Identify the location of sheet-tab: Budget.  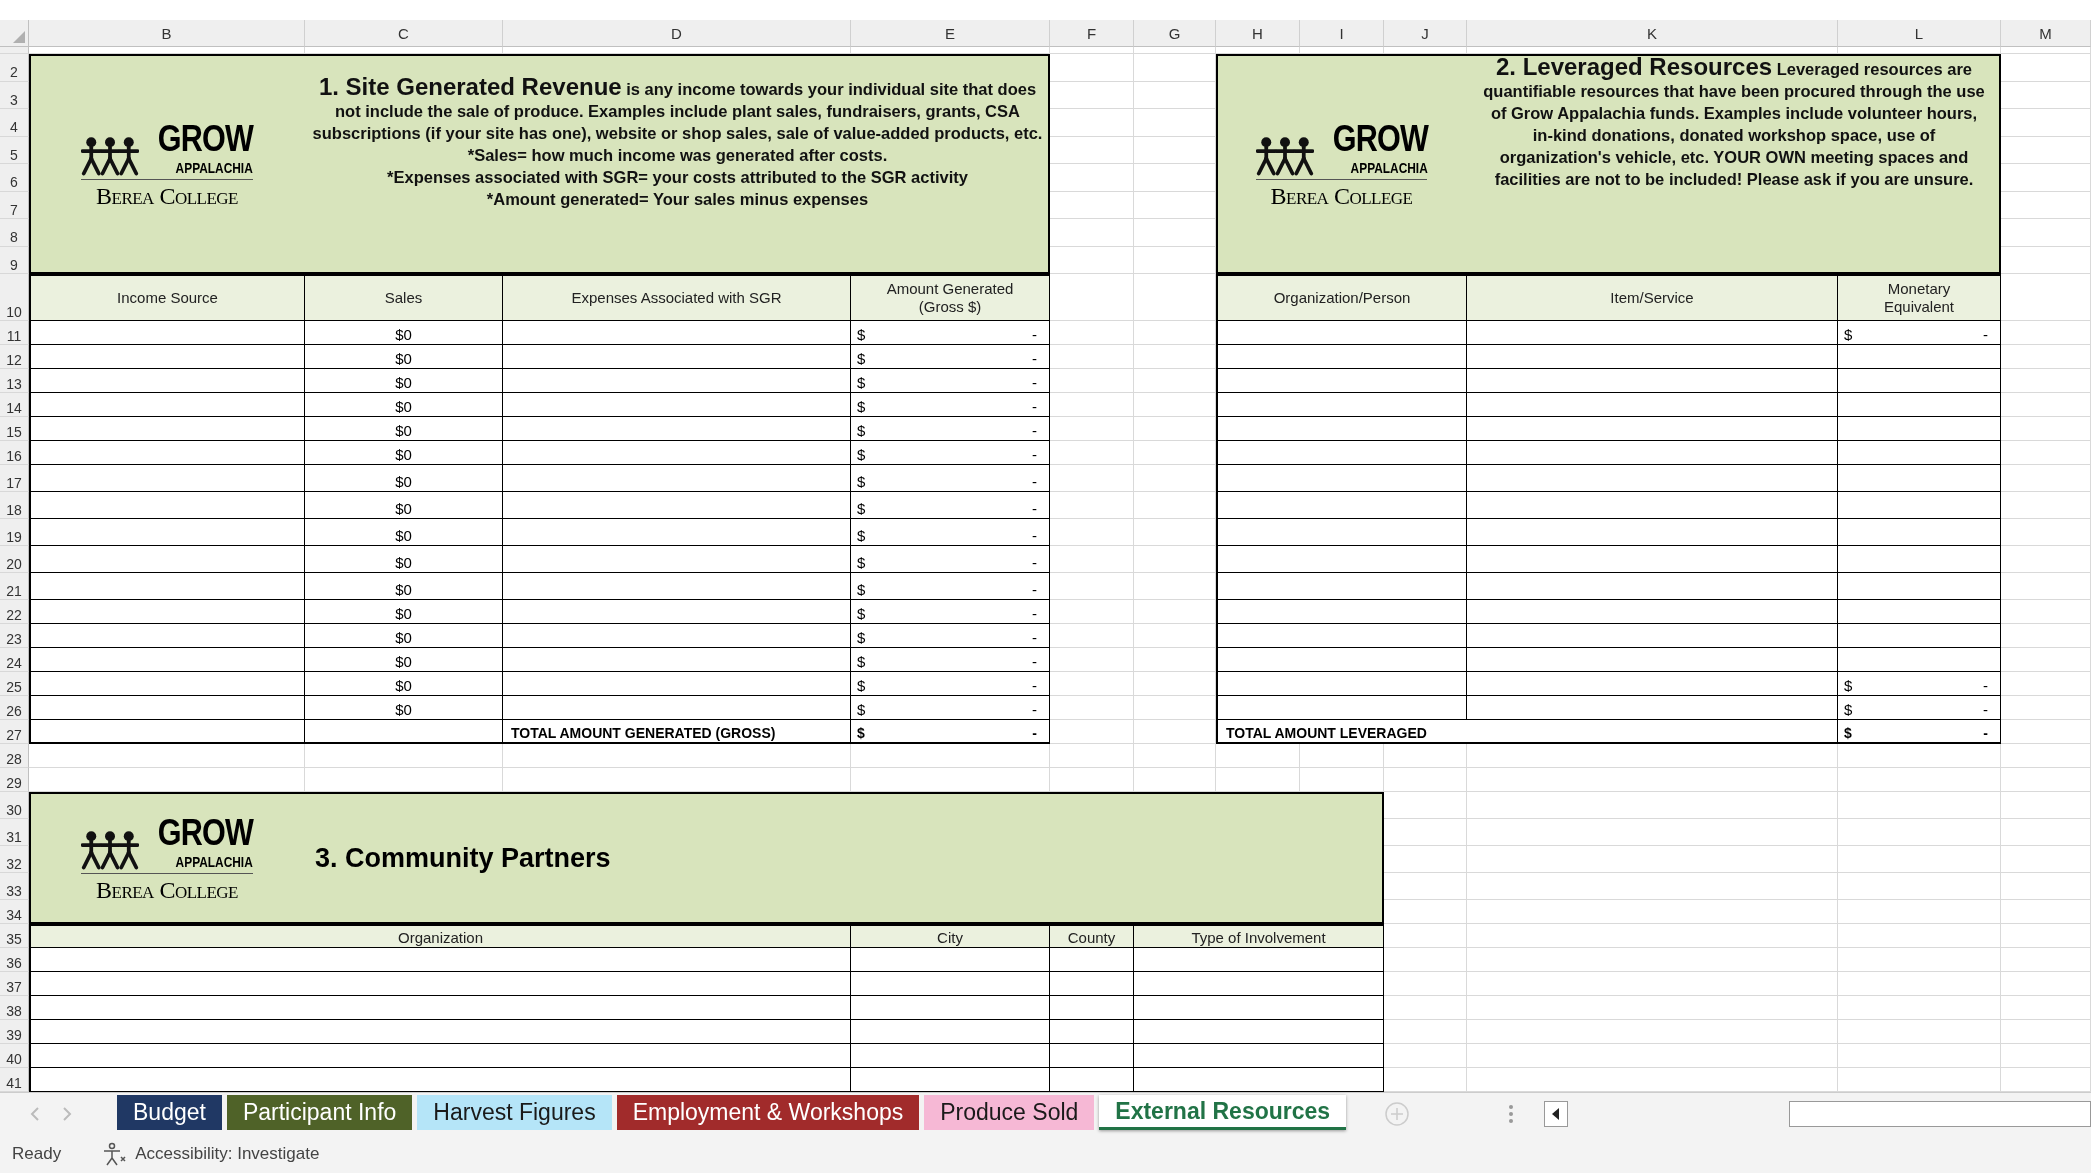
(169, 1112).